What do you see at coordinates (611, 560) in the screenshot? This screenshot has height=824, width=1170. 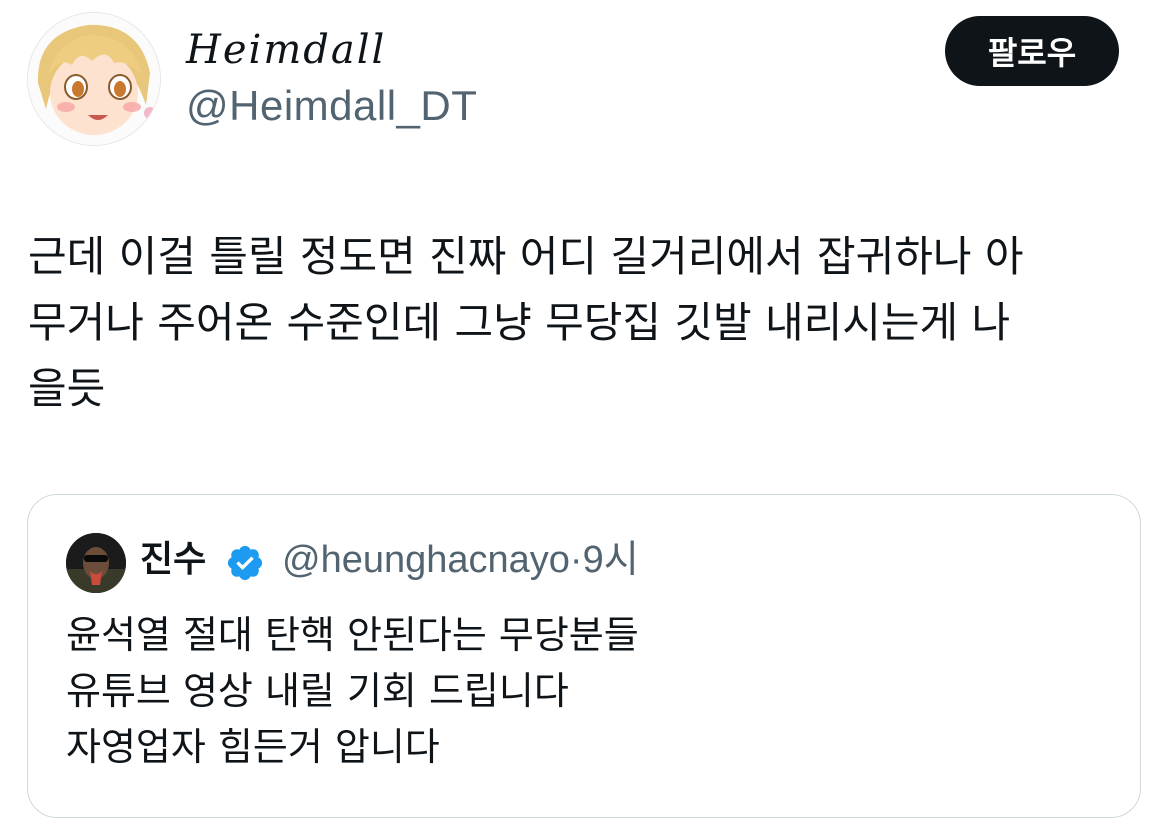 I see `quoted-tweet-time: 9시` at bounding box center [611, 560].